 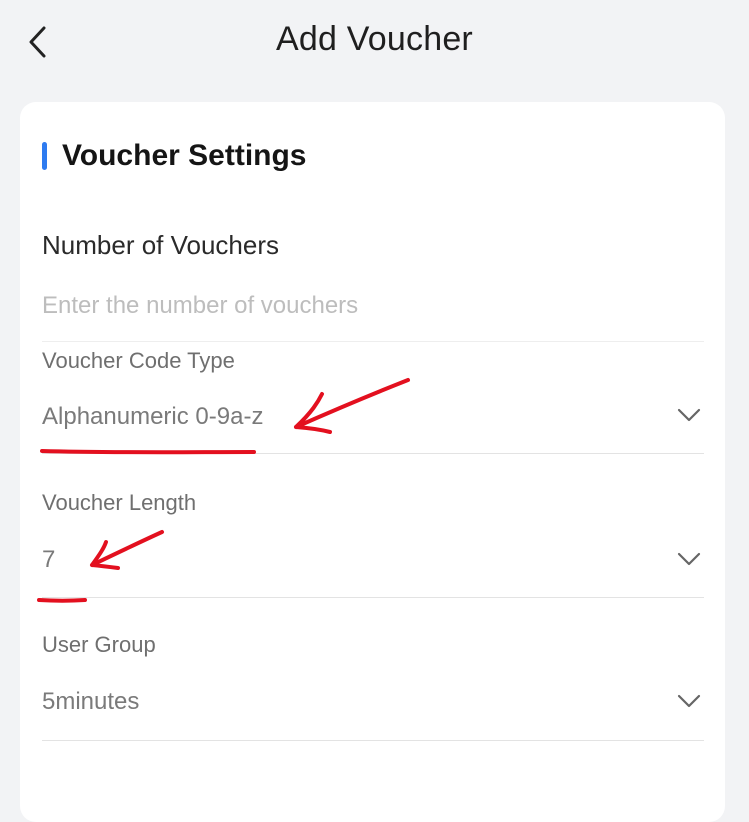 I want to click on page-title: Add Voucher, so click(x=374, y=39).